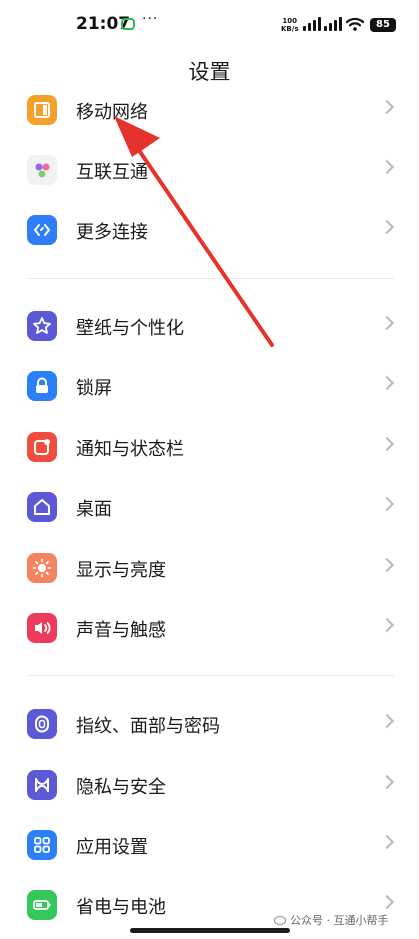 This screenshot has width=419, height=939. What do you see at coordinates (210, 930) in the screenshot?
I see `home-indicator` at bounding box center [210, 930].